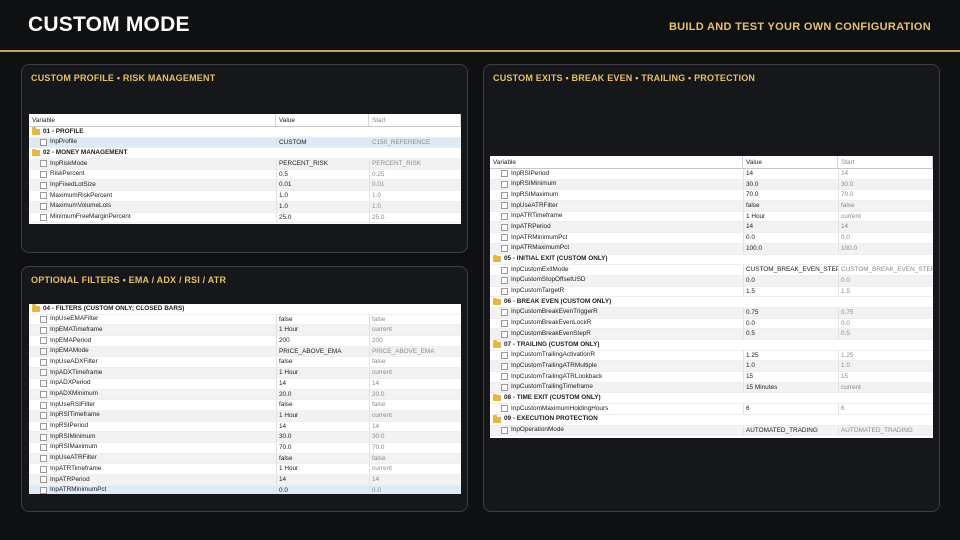  What do you see at coordinates (790, 355) in the screenshot?
I see `value-cell: 1.25` at bounding box center [790, 355].